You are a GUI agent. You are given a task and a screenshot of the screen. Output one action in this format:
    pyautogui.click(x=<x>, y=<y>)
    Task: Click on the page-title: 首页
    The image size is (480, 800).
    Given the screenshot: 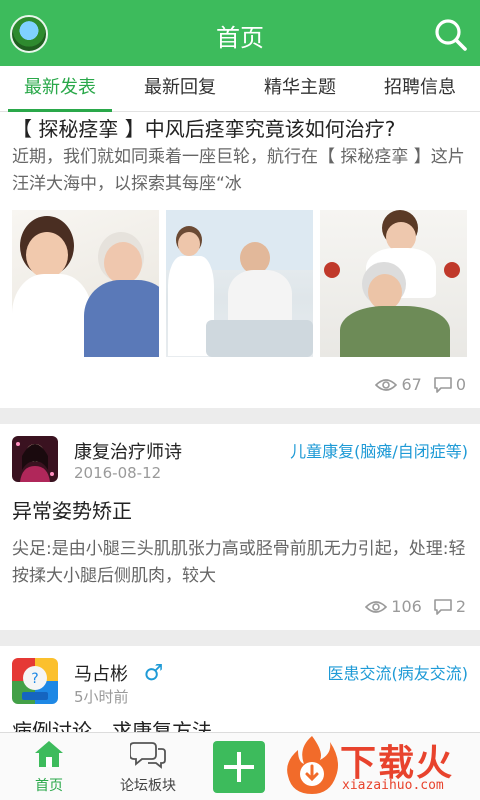 What is the action you would take?
    pyautogui.click(x=240, y=38)
    